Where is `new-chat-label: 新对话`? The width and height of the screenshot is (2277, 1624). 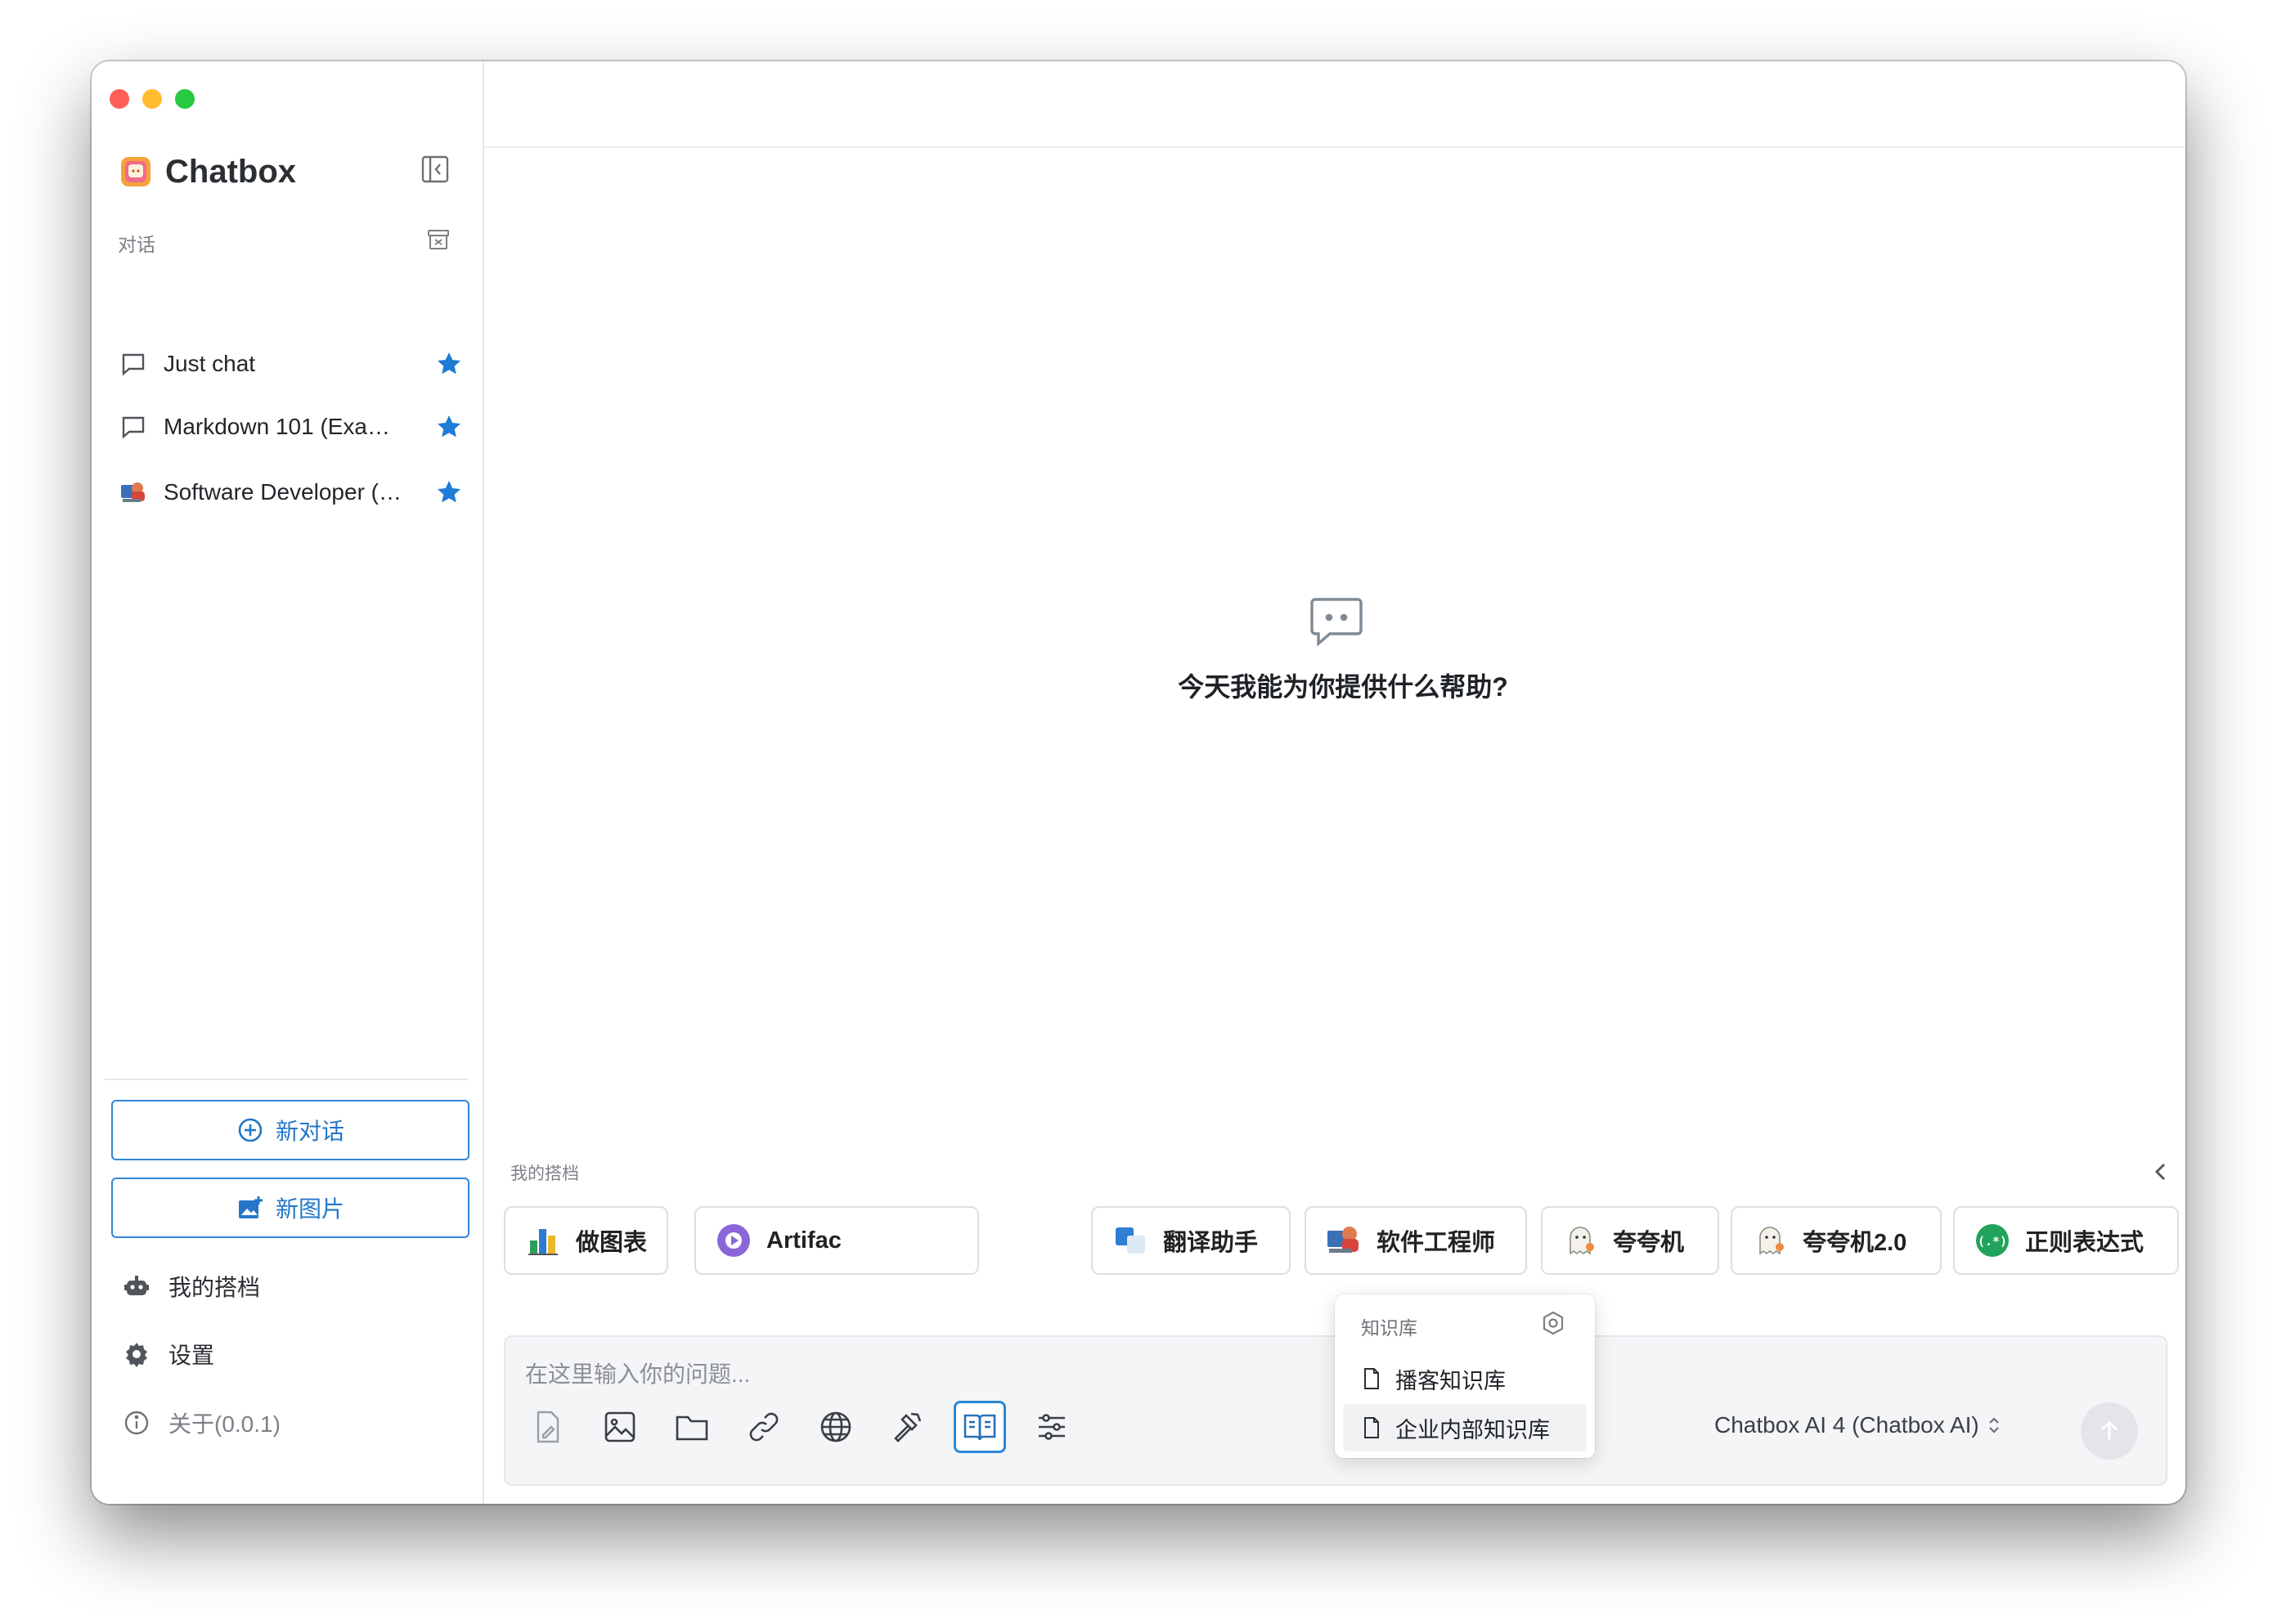
new-chat-label: 新对话 is located at coordinates (309, 1132).